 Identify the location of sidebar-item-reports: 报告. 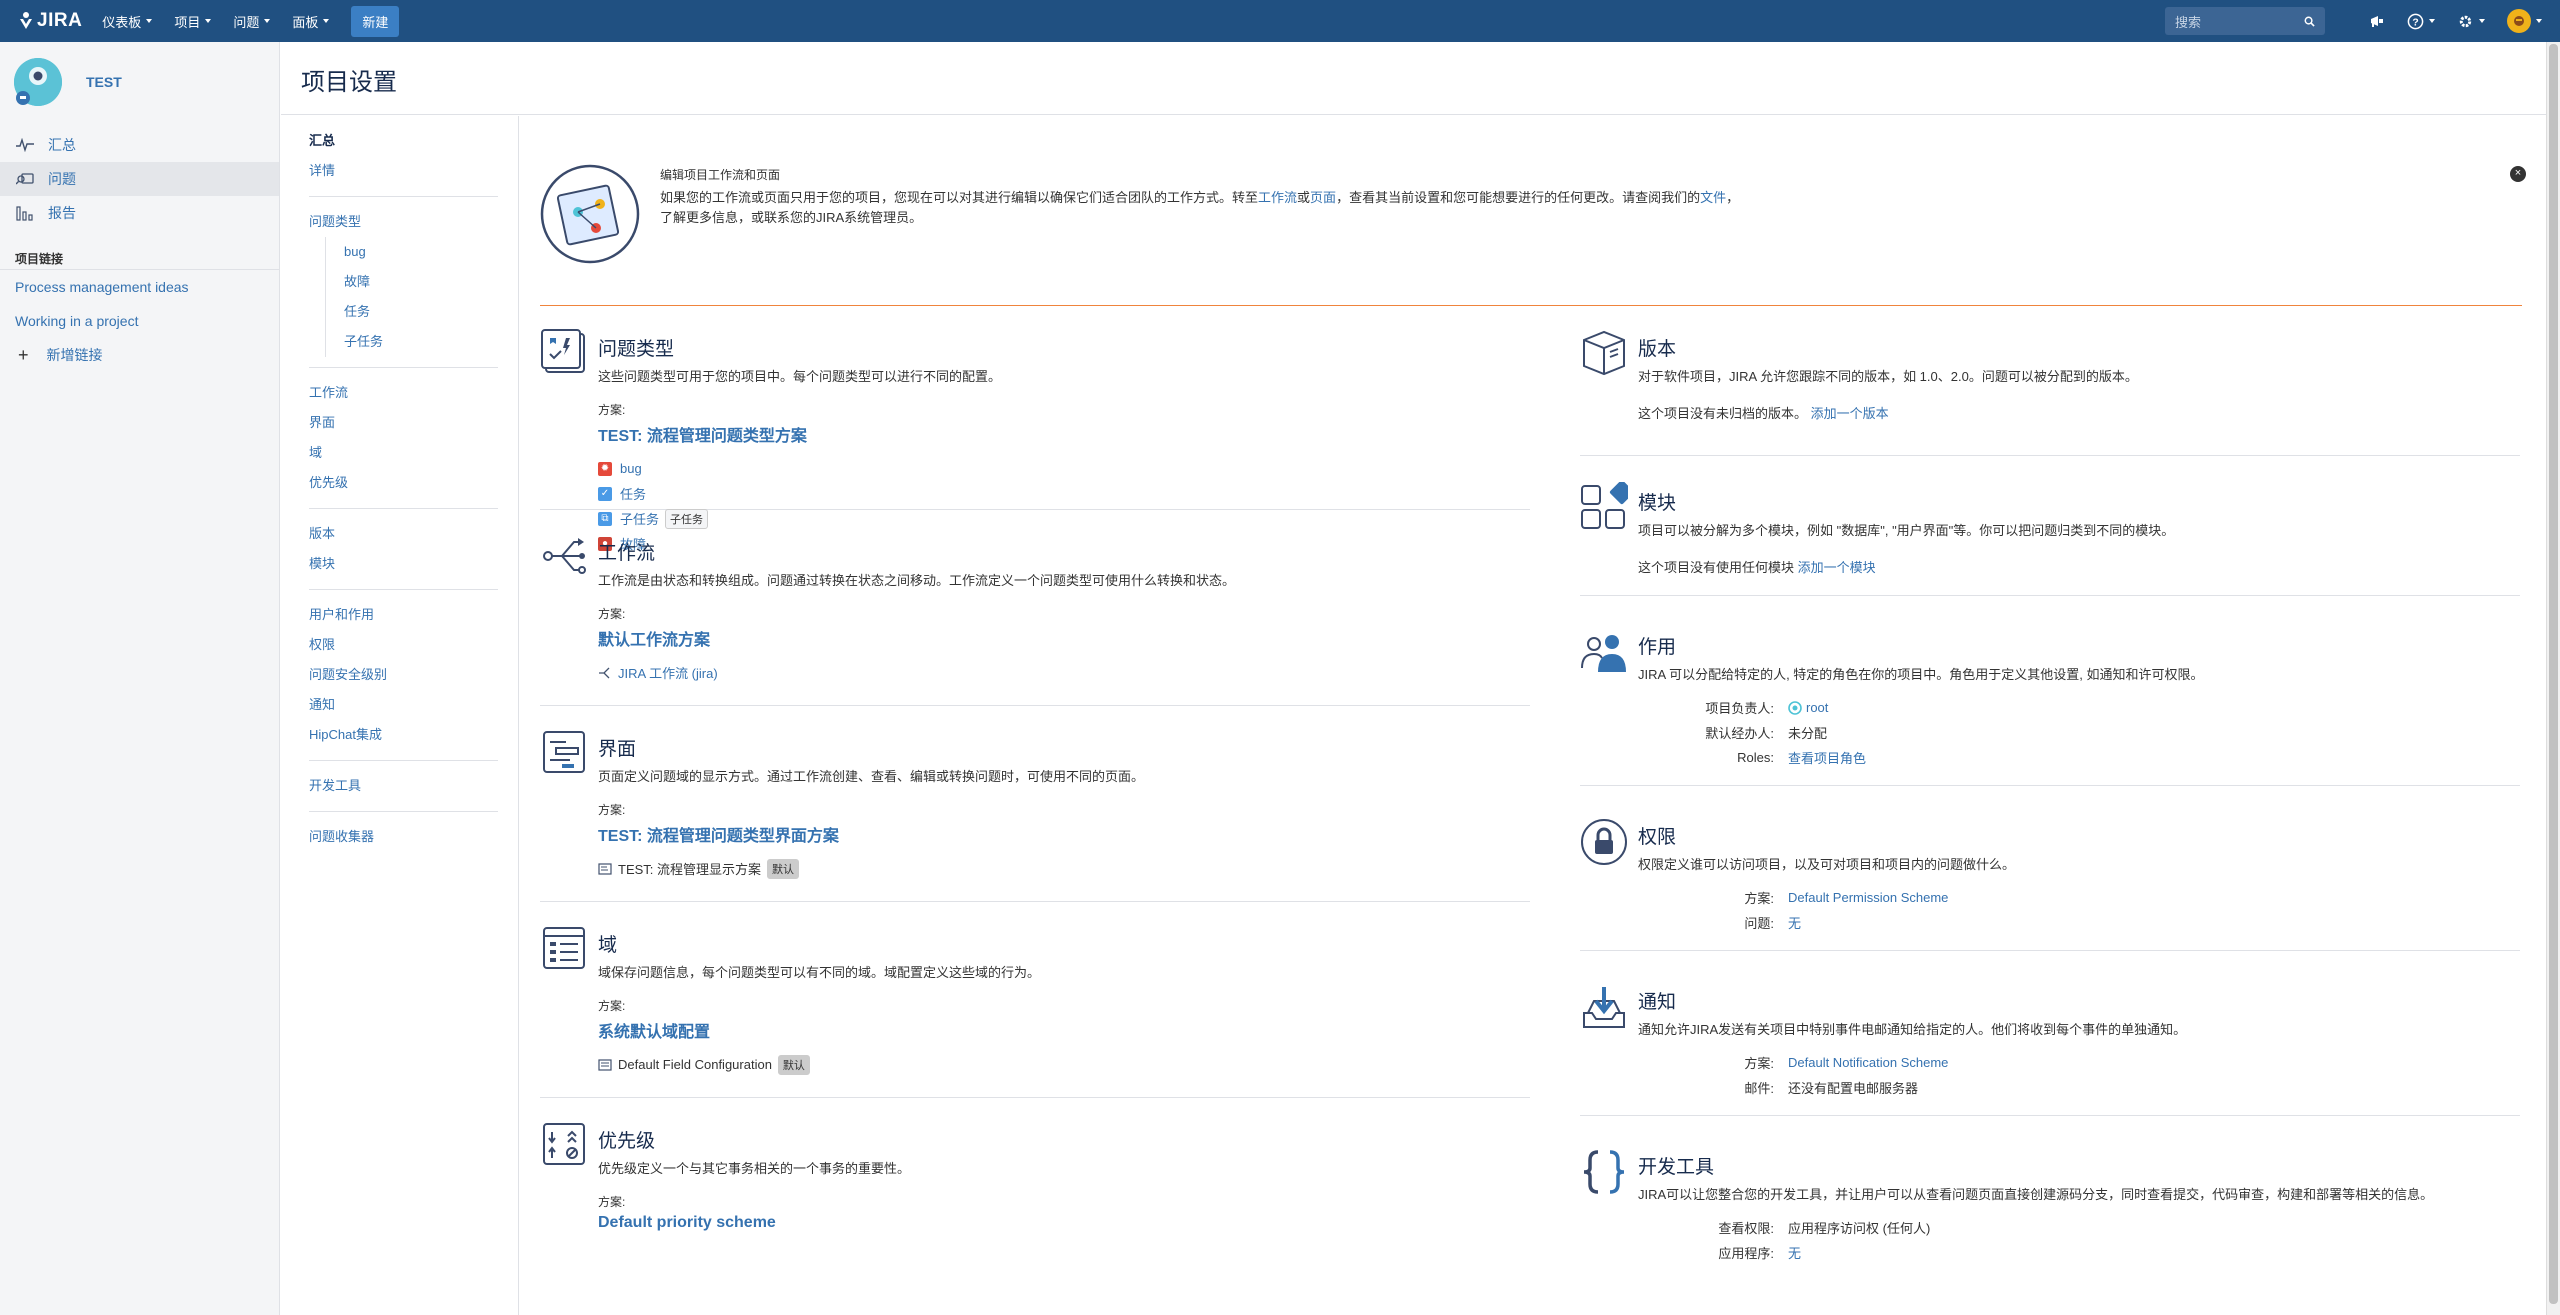
(139, 213).